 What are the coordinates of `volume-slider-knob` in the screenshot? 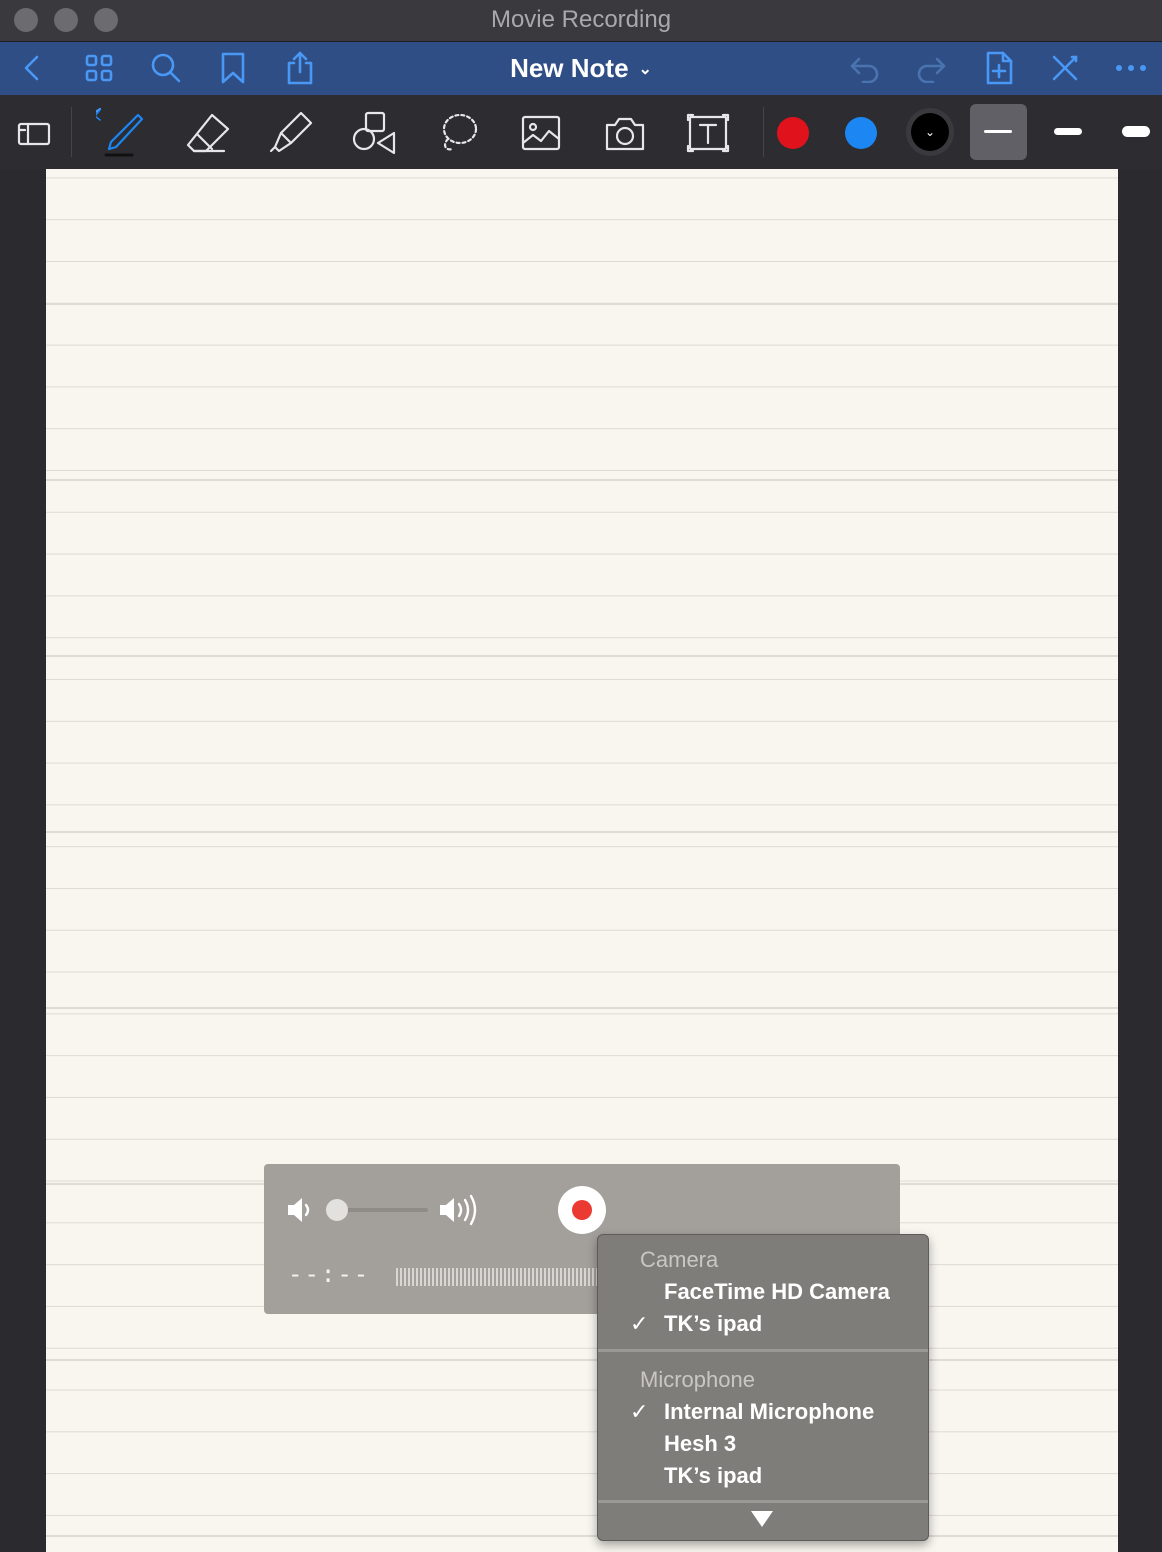 It's located at (337, 1210).